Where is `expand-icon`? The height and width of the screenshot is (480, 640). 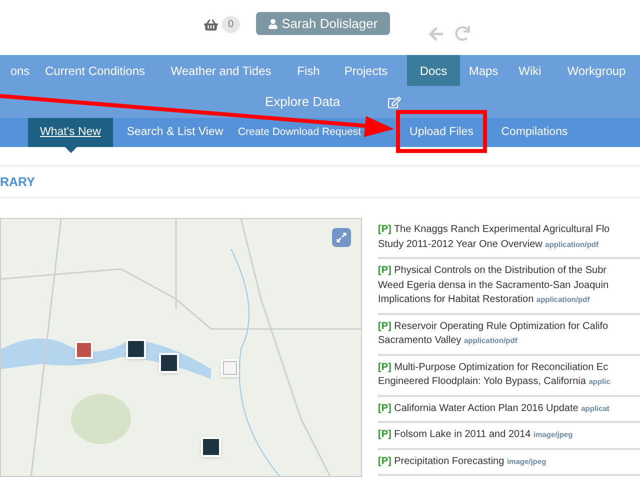
expand-icon is located at coordinates (341, 237).